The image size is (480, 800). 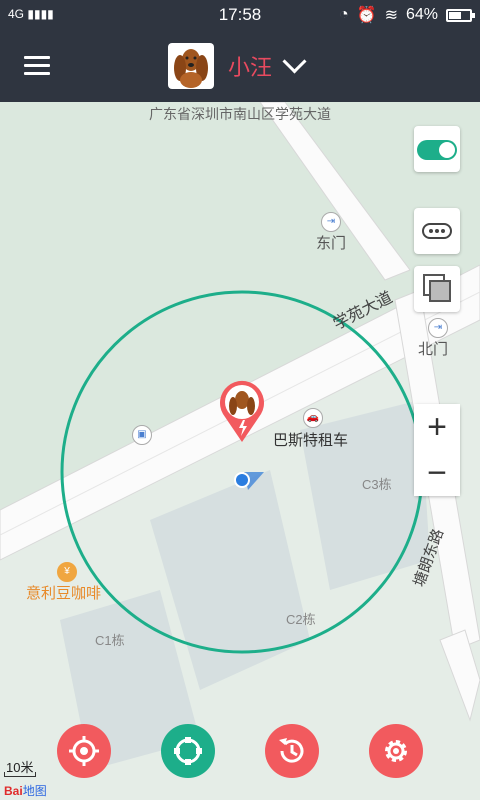 I want to click on traffic-button, so click(x=437, y=231).